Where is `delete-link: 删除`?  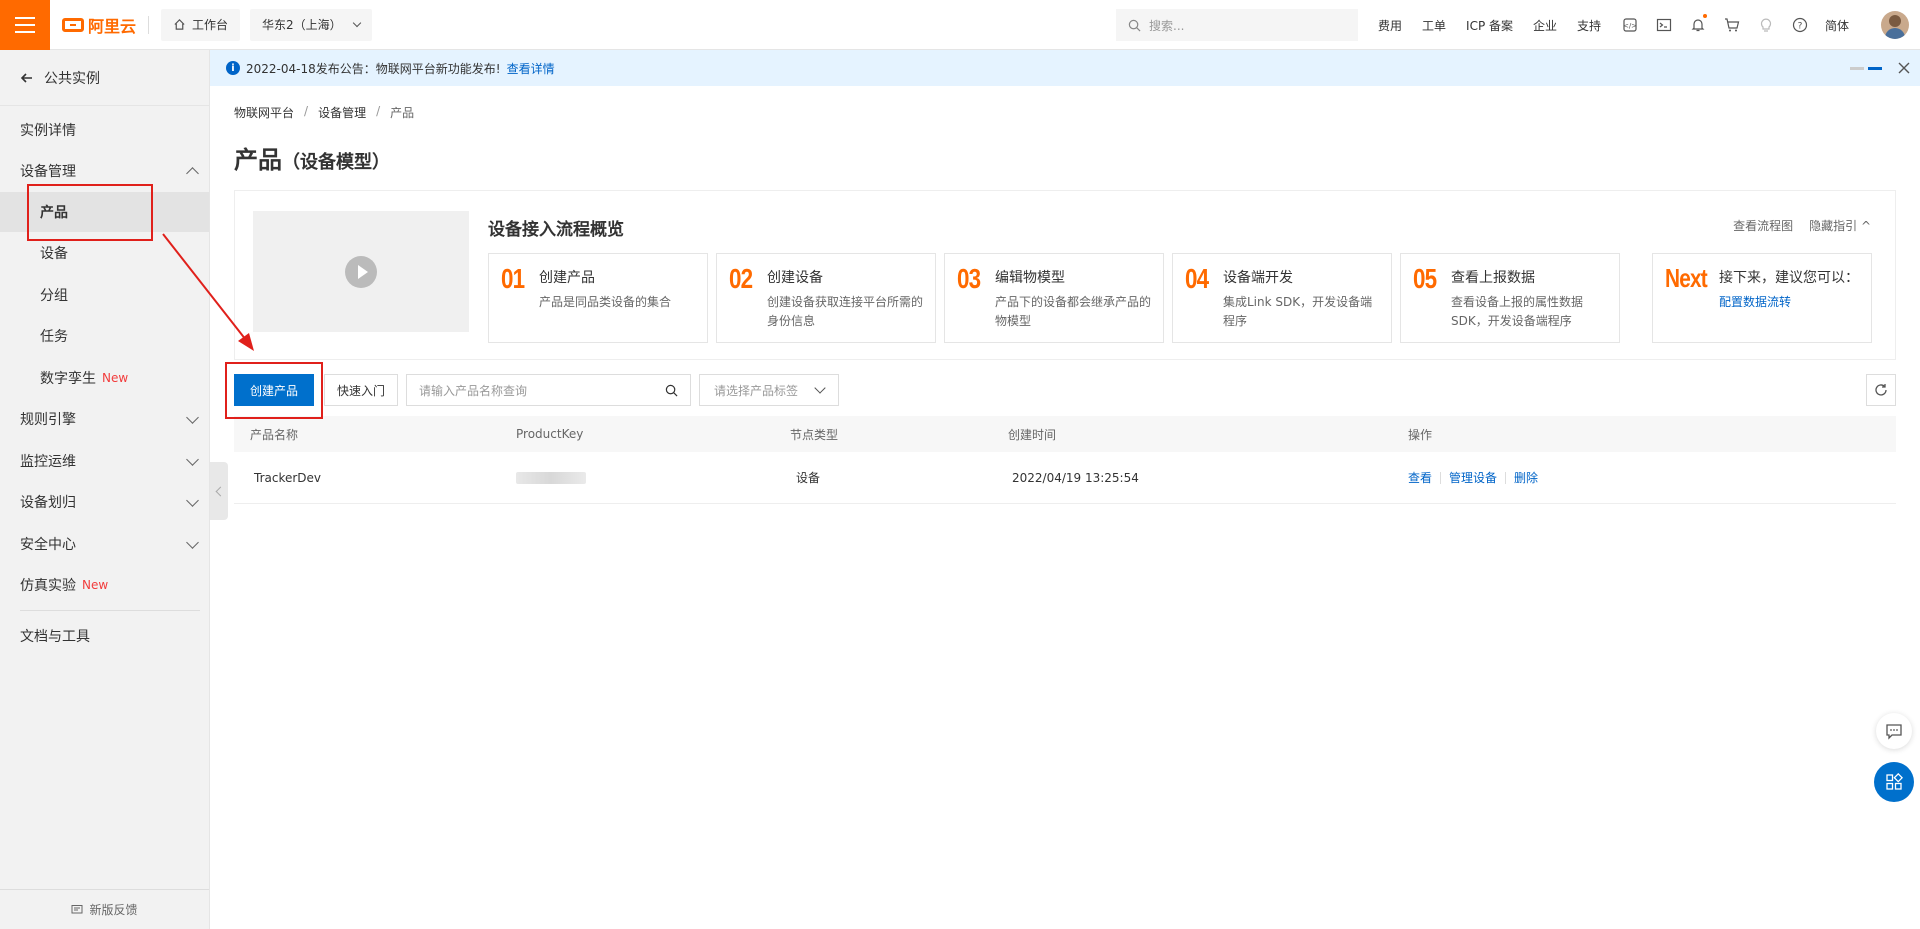
delete-link: 删除 is located at coordinates (1526, 477).